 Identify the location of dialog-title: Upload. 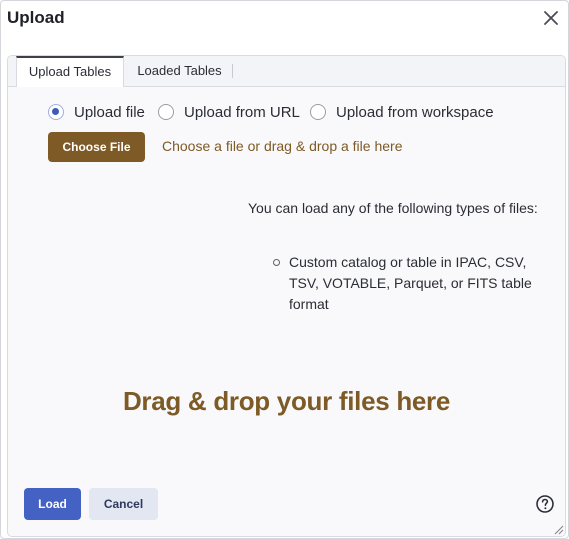
(36, 17).